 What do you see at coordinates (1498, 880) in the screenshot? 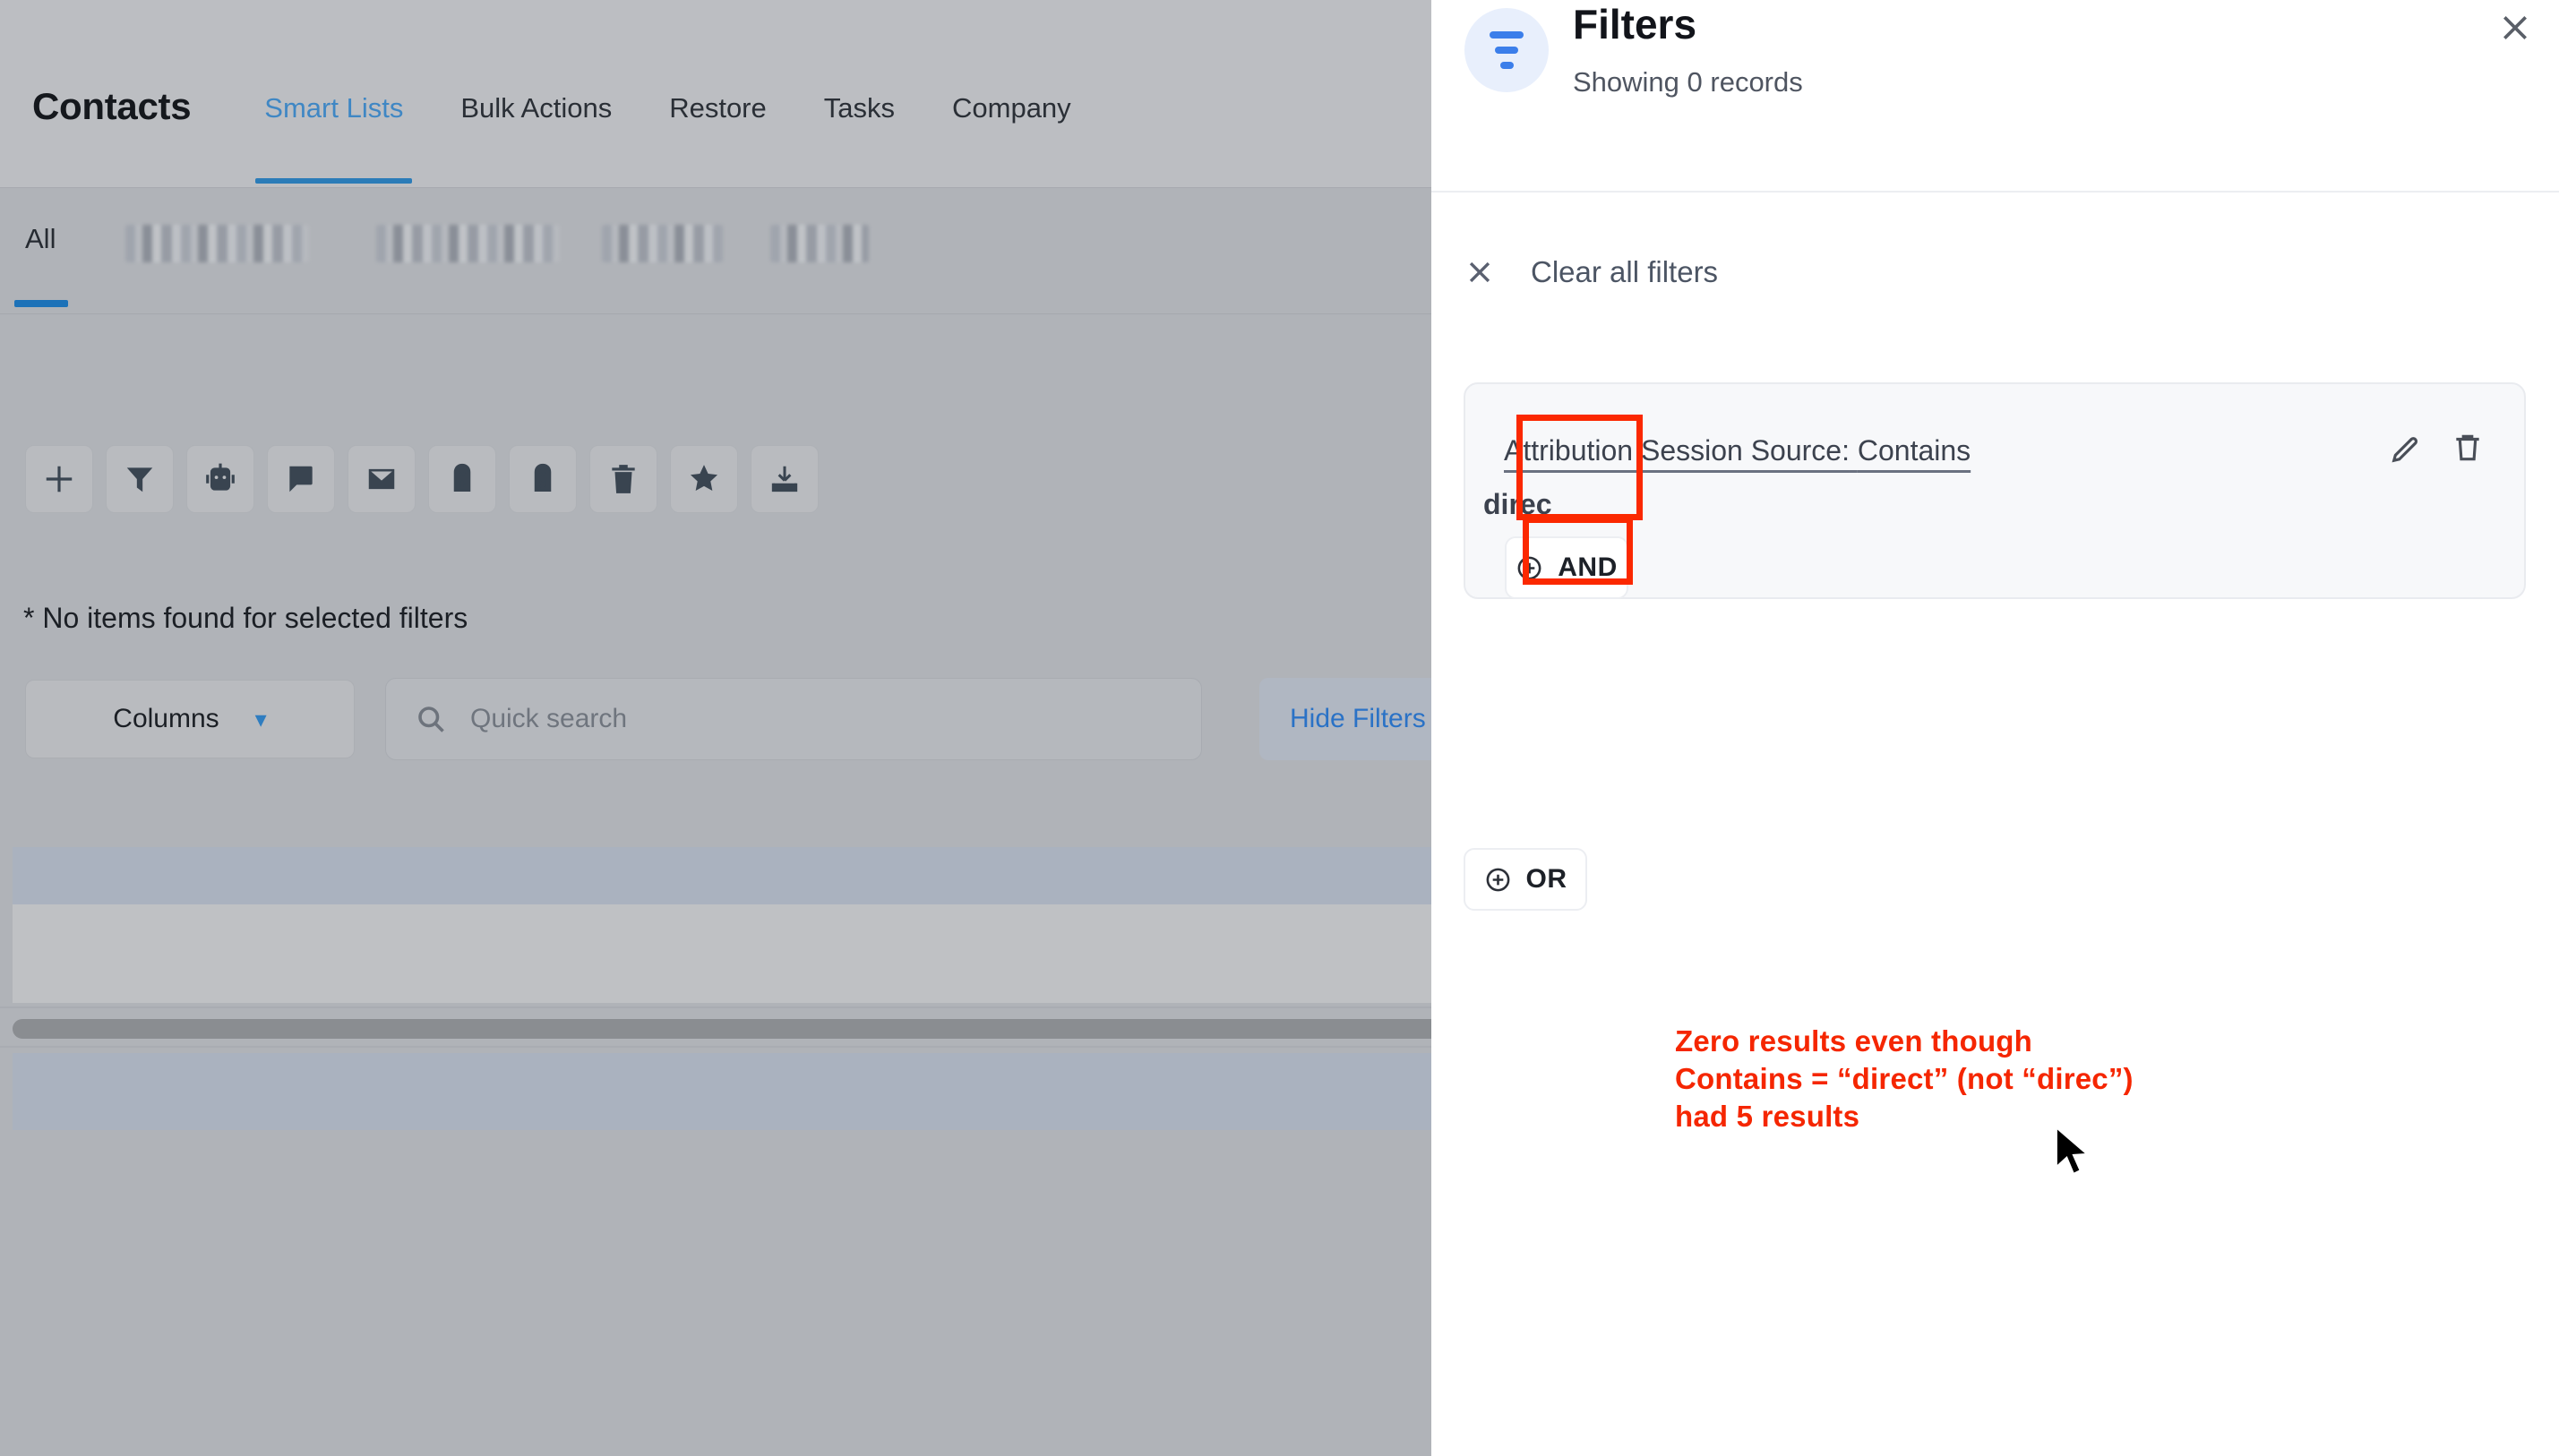
I see `plus-circle-icon` at bounding box center [1498, 880].